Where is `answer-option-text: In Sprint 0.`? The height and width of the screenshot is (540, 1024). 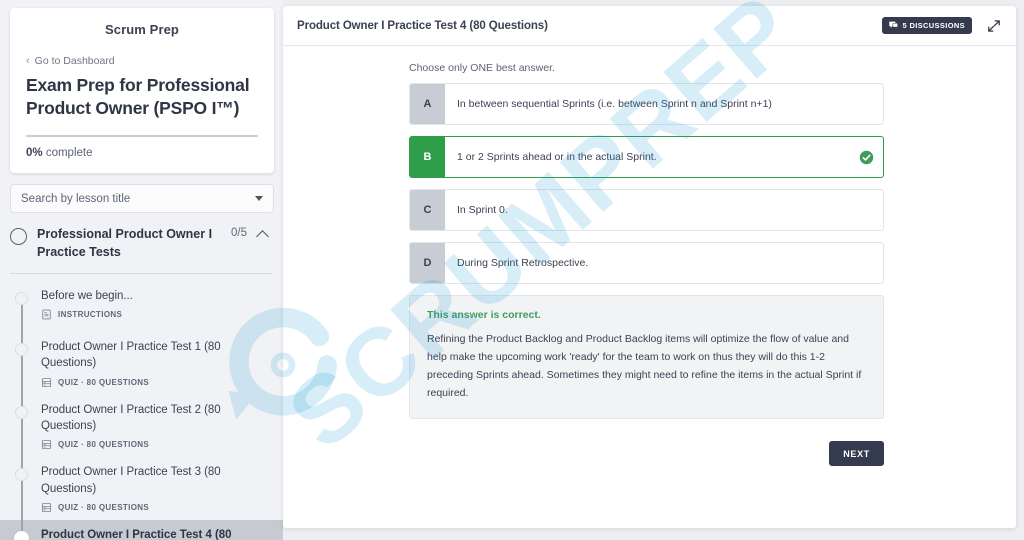 answer-option-text: In Sprint 0. is located at coordinates (482, 209).